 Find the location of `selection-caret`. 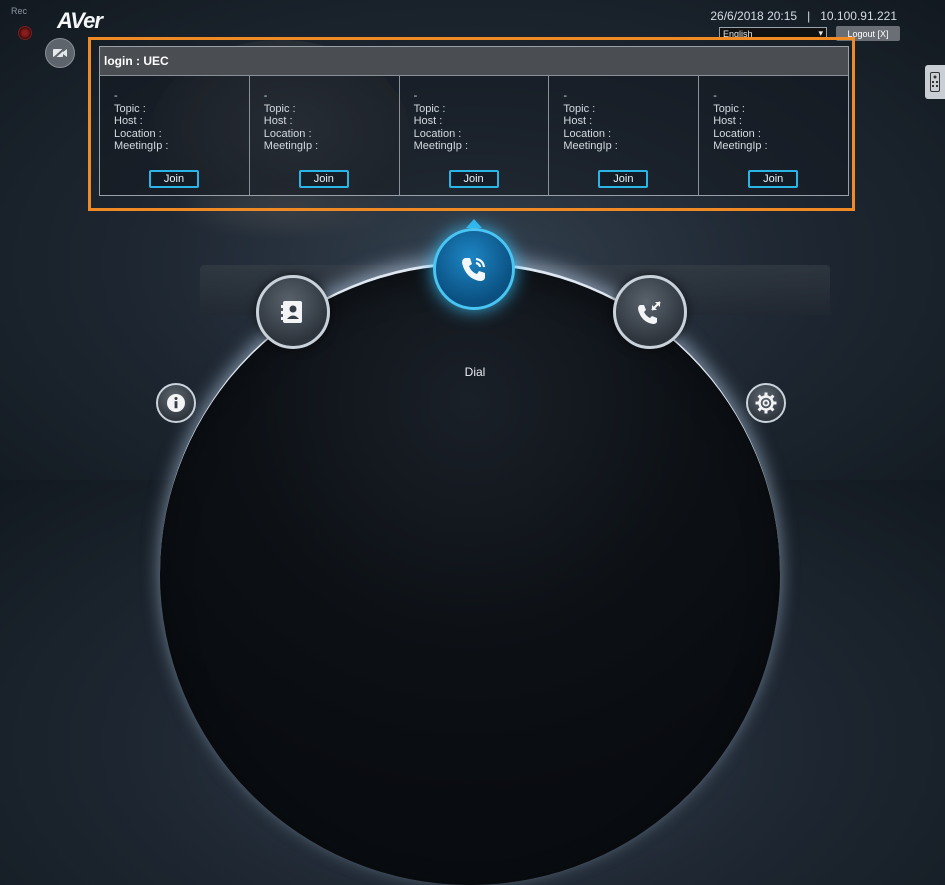

selection-caret is located at coordinates (474, 223).